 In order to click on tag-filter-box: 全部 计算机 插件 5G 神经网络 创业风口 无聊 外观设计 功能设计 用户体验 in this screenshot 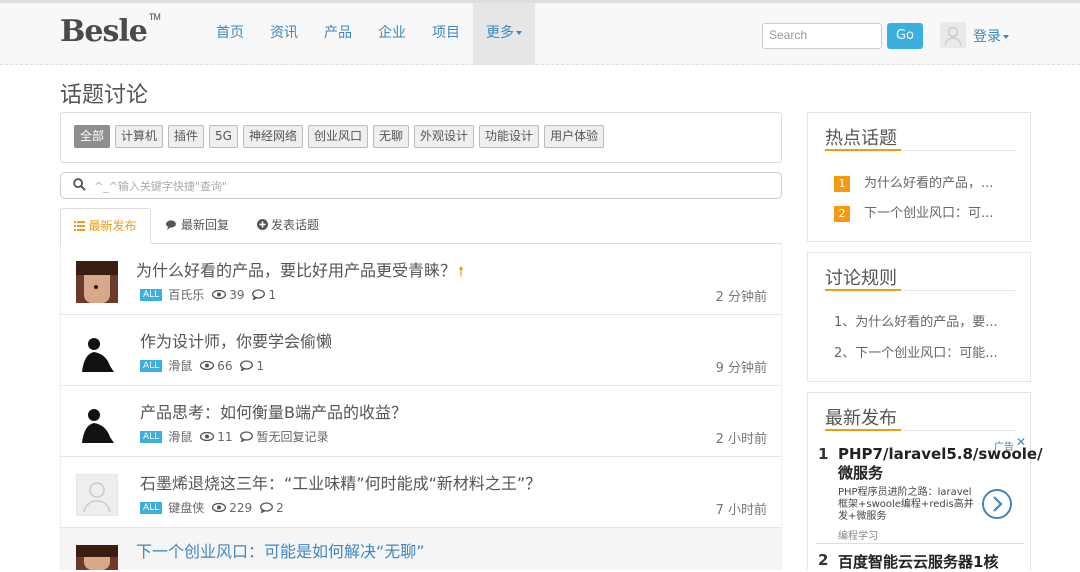, I will do `click(421, 137)`.